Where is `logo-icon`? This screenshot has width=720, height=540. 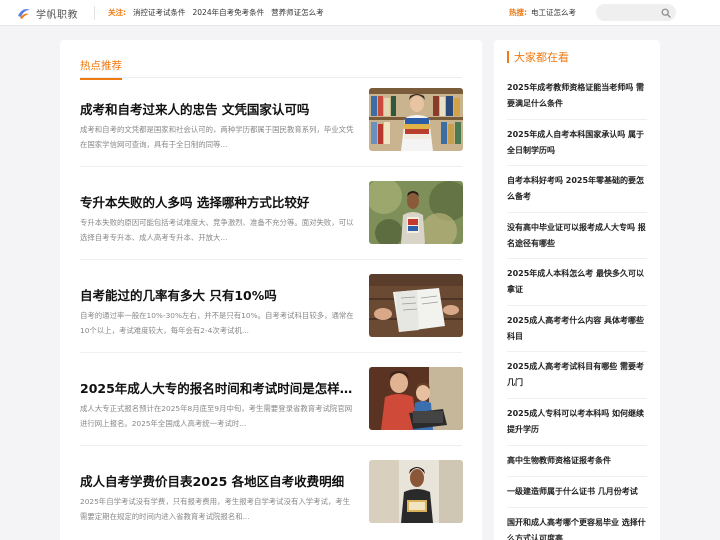 logo-icon is located at coordinates (24, 13).